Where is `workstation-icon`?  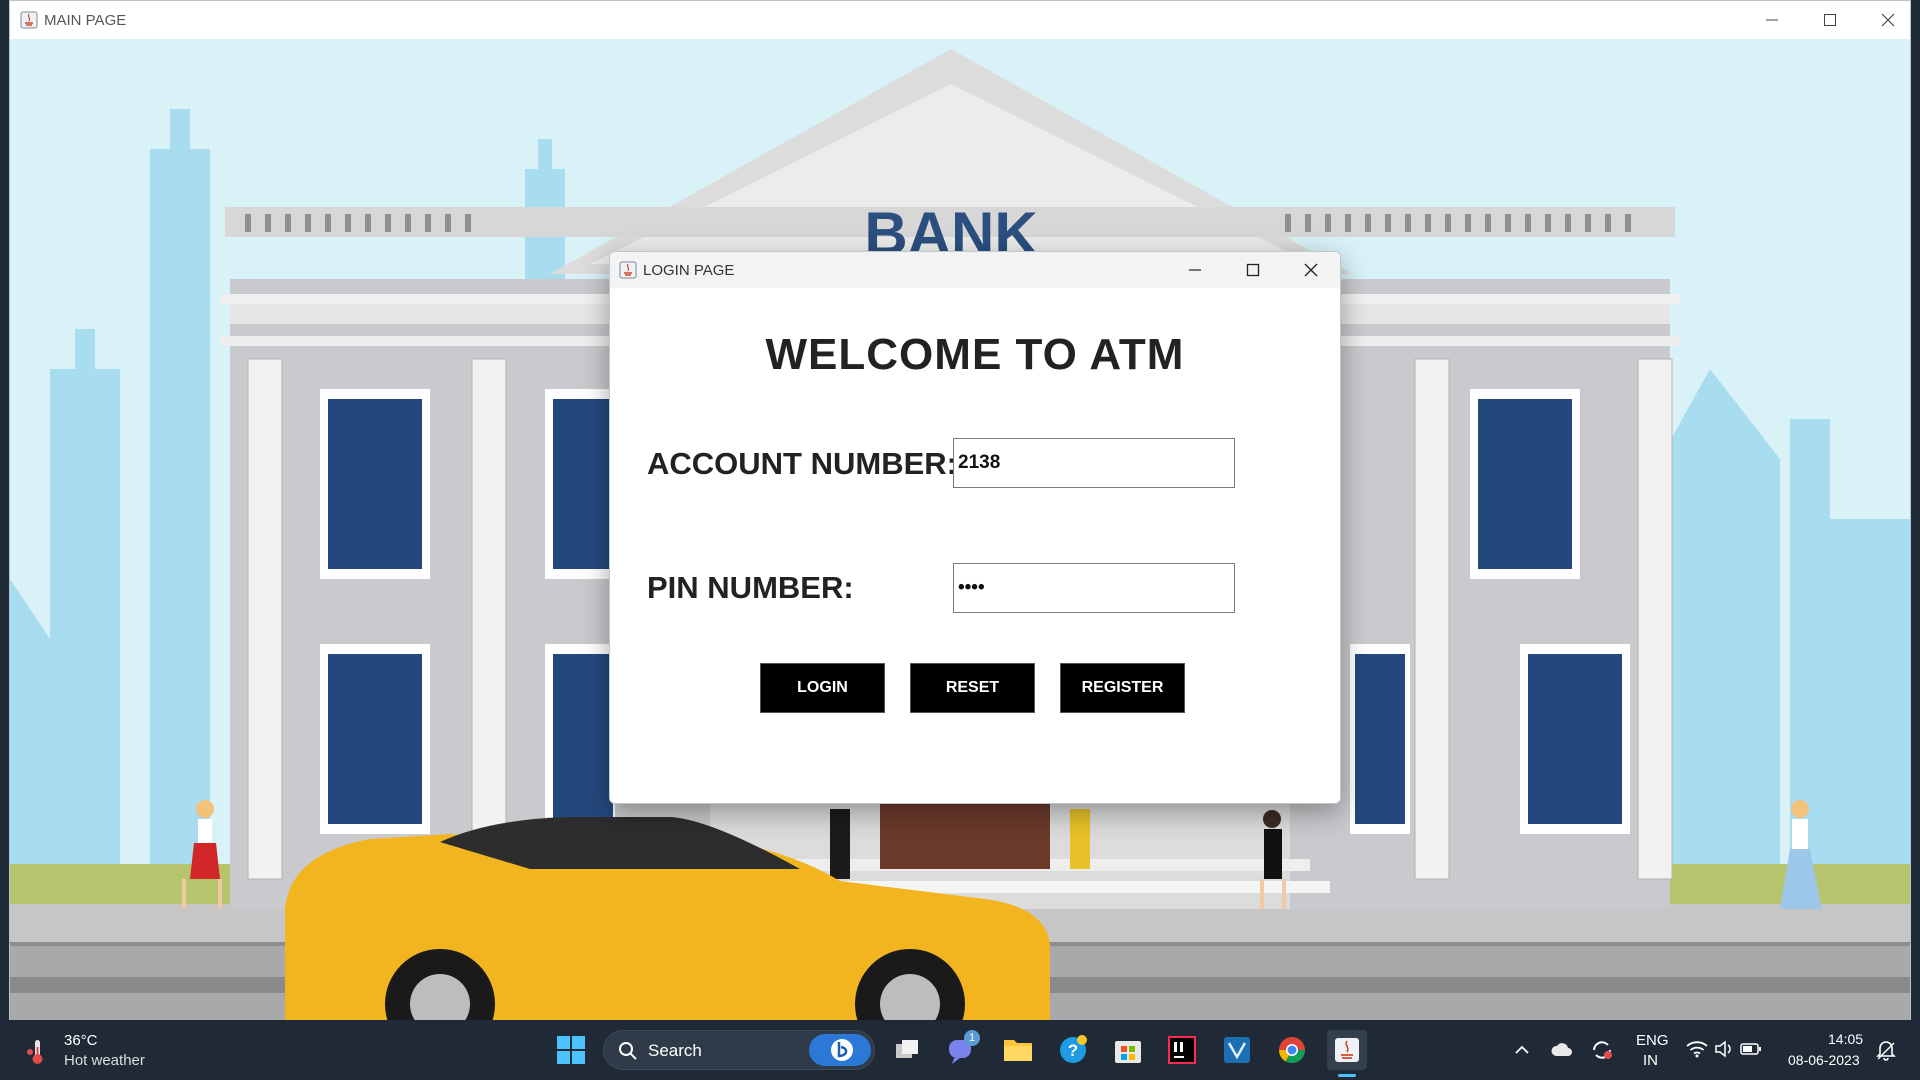 workstation-icon is located at coordinates (1237, 1050).